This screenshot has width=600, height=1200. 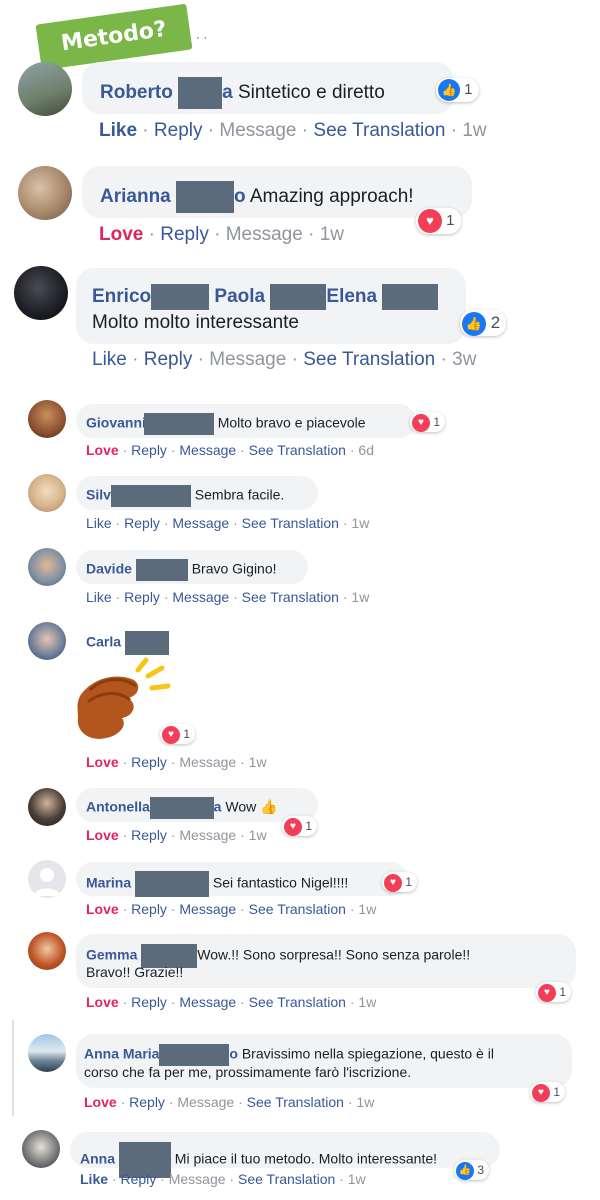 I want to click on timestamp: 3w, so click(x=464, y=359).